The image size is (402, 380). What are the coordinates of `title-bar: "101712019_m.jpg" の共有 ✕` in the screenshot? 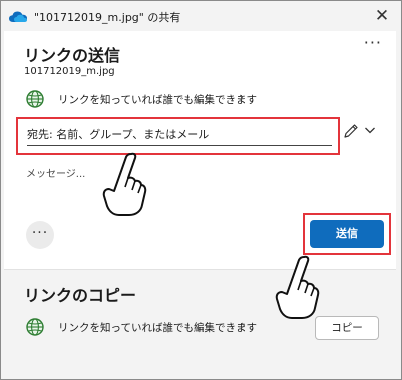 It's located at (201, 16).